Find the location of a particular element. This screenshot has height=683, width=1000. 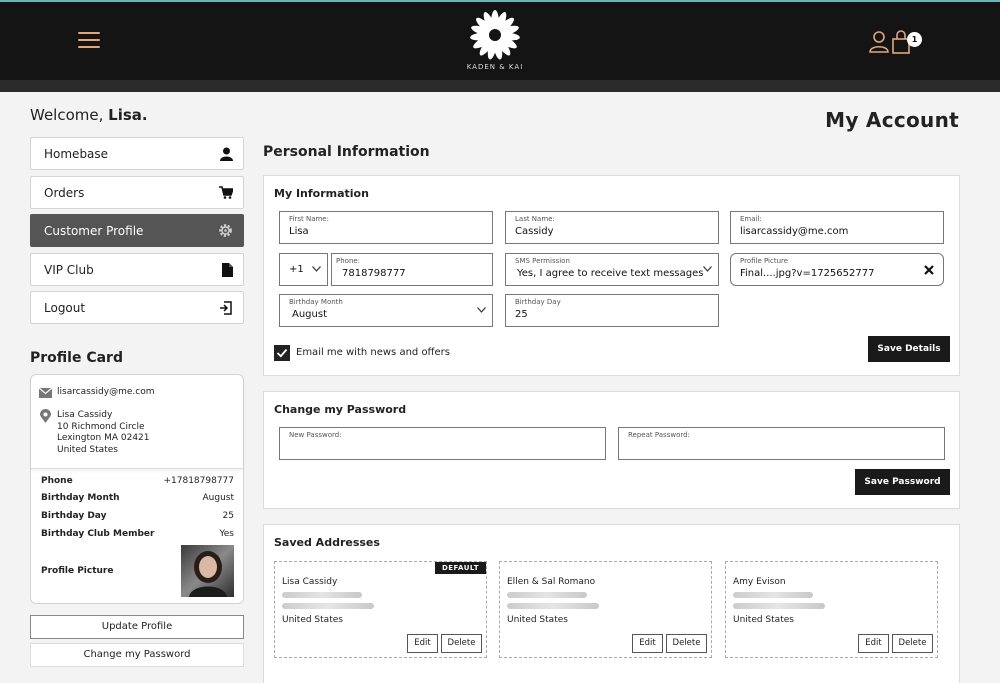

last-name-field: Last Name: Cassidy is located at coordinates (612, 227).